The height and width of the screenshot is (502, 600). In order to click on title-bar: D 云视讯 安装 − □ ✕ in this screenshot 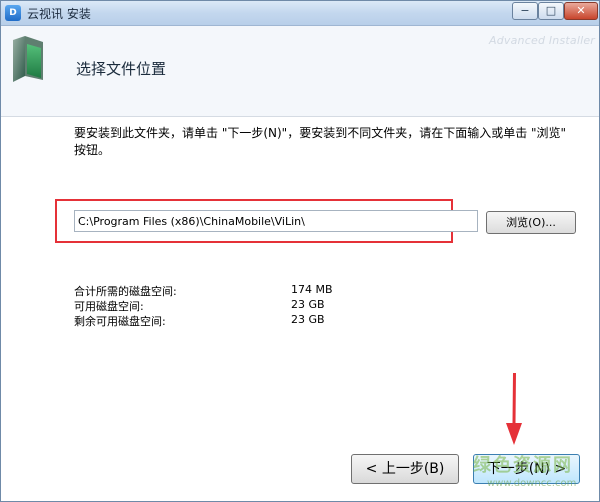, I will do `click(300, 13)`.